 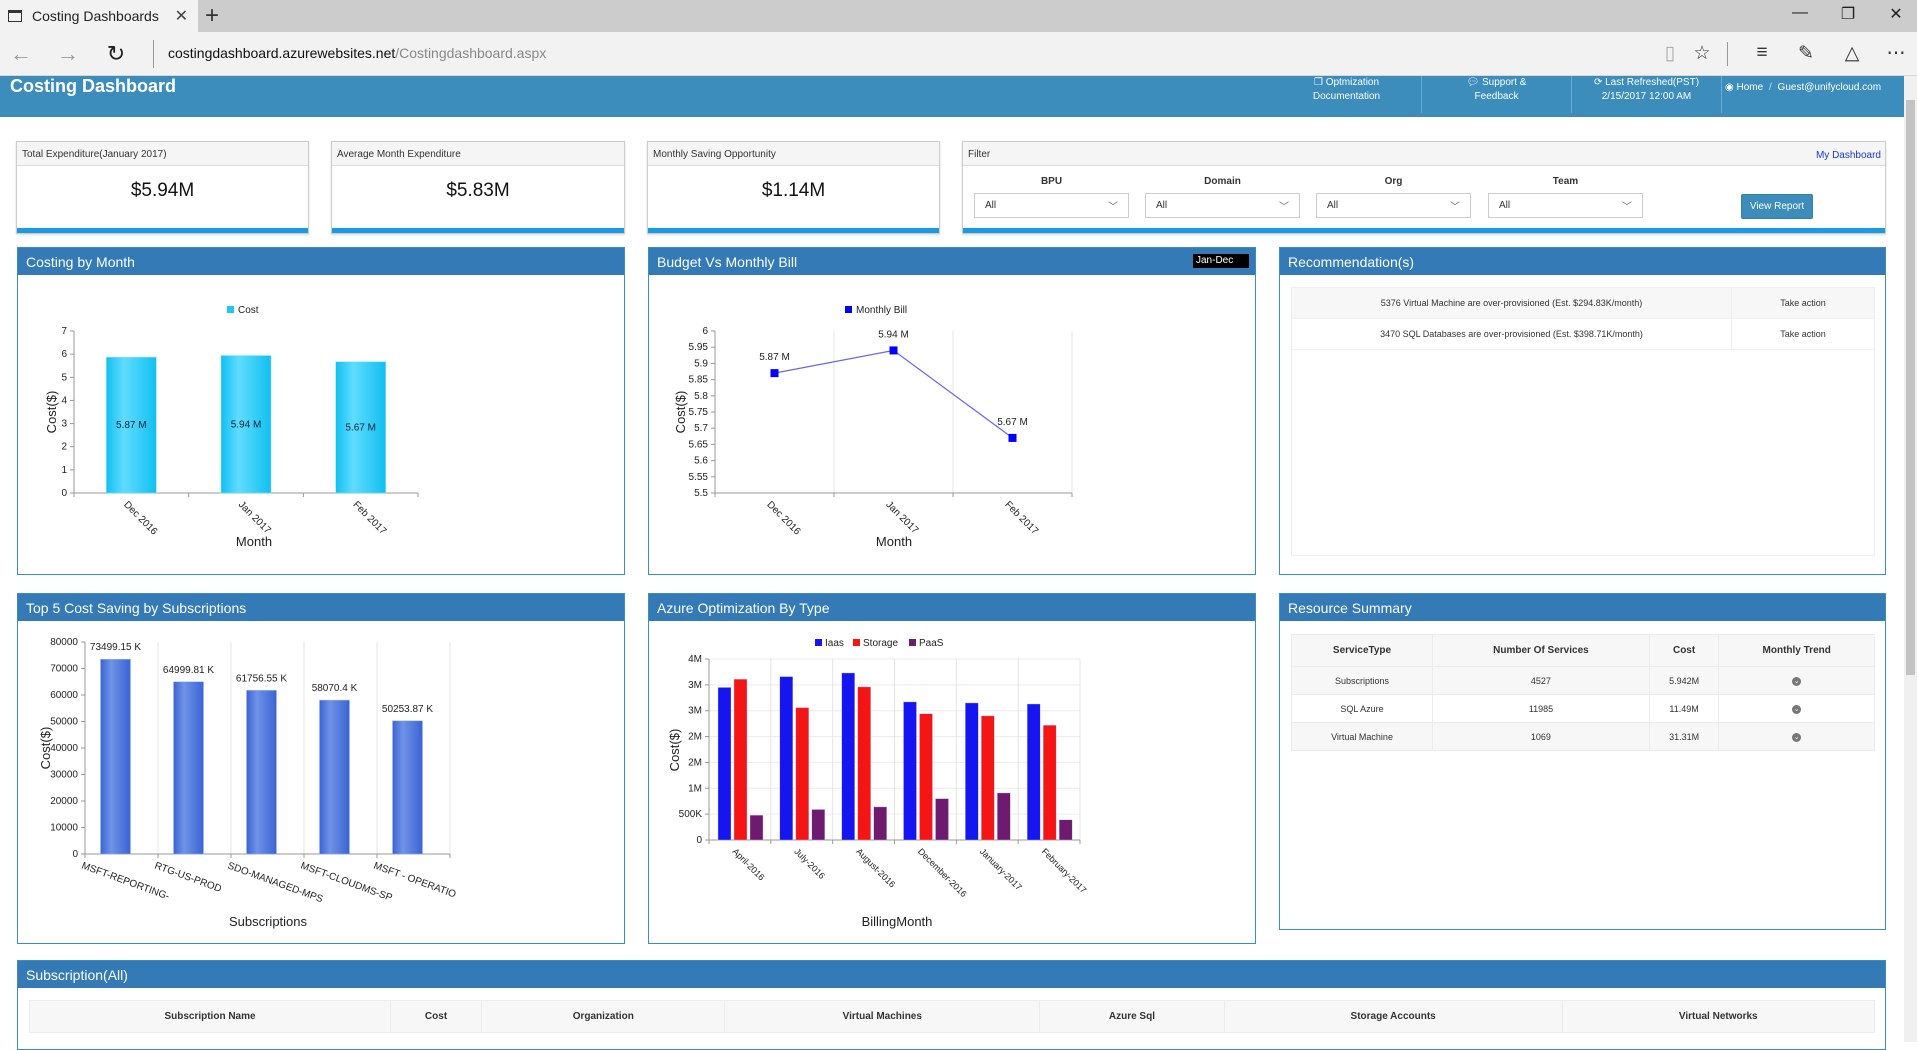 What do you see at coordinates (756, 827) in the screenshot?
I see `bar-paas` at bounding box center [756, 827].